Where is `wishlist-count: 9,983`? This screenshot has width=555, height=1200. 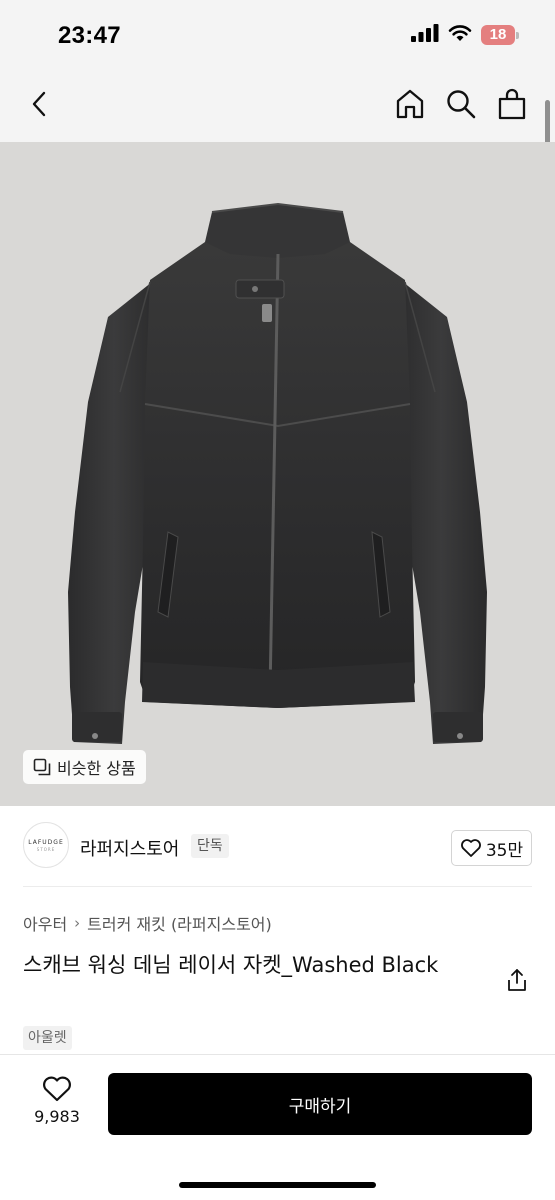
wishlist-count: 9,983 is located at coordinates (57, 1116).